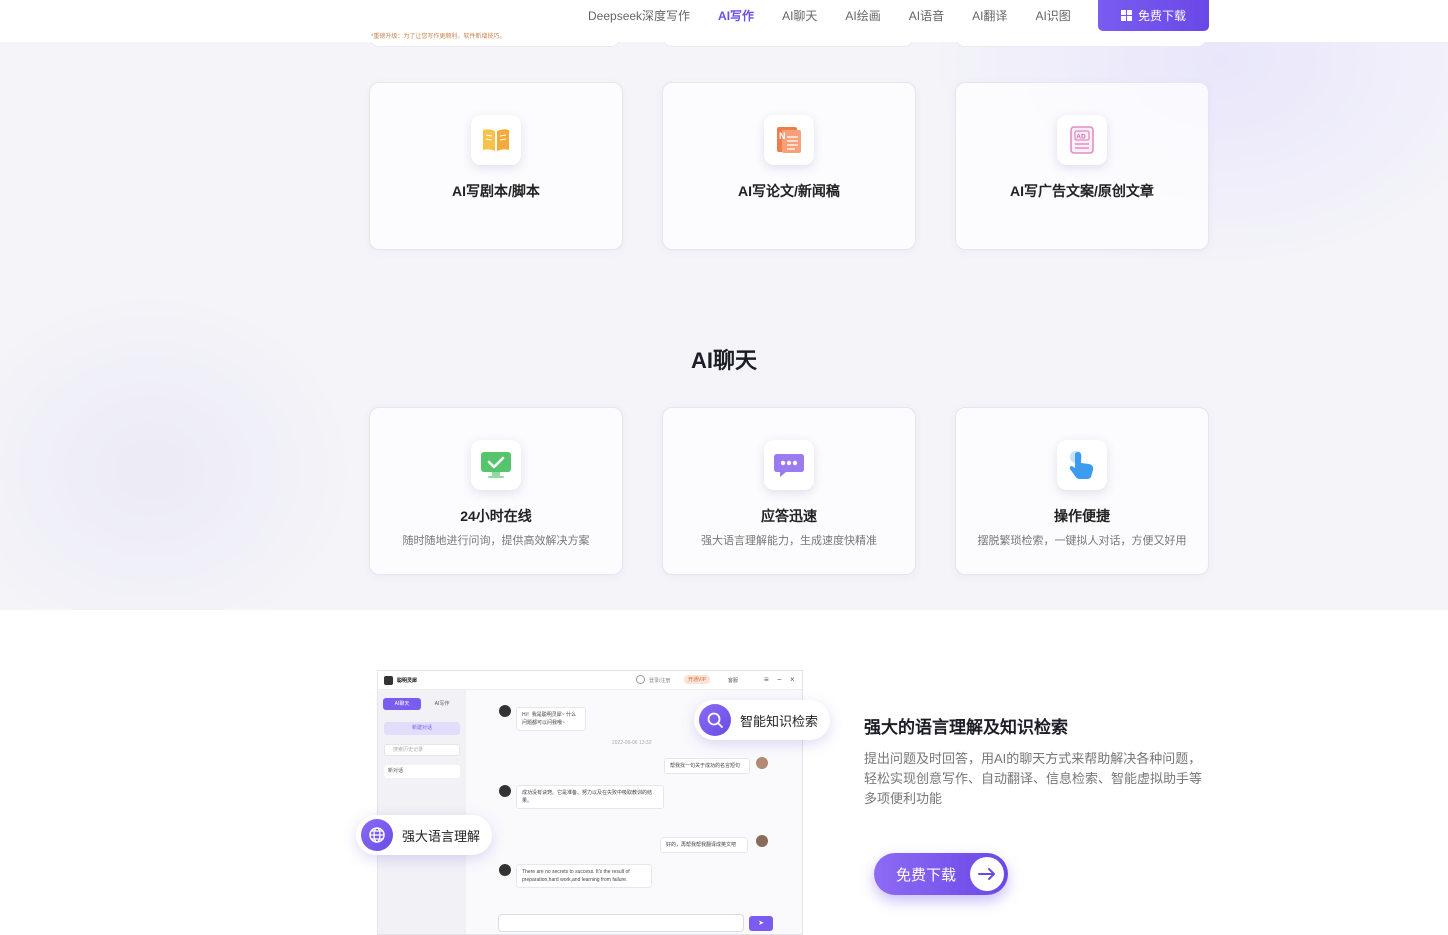 This screenshot has width=1448, height=935. Describe the element at coordinates (1082, 491) in the screenshot. I see `chat-card-easy: 操作便捷 摆脱繁琐检索，一键拟人对话，方便又好用` at that location.